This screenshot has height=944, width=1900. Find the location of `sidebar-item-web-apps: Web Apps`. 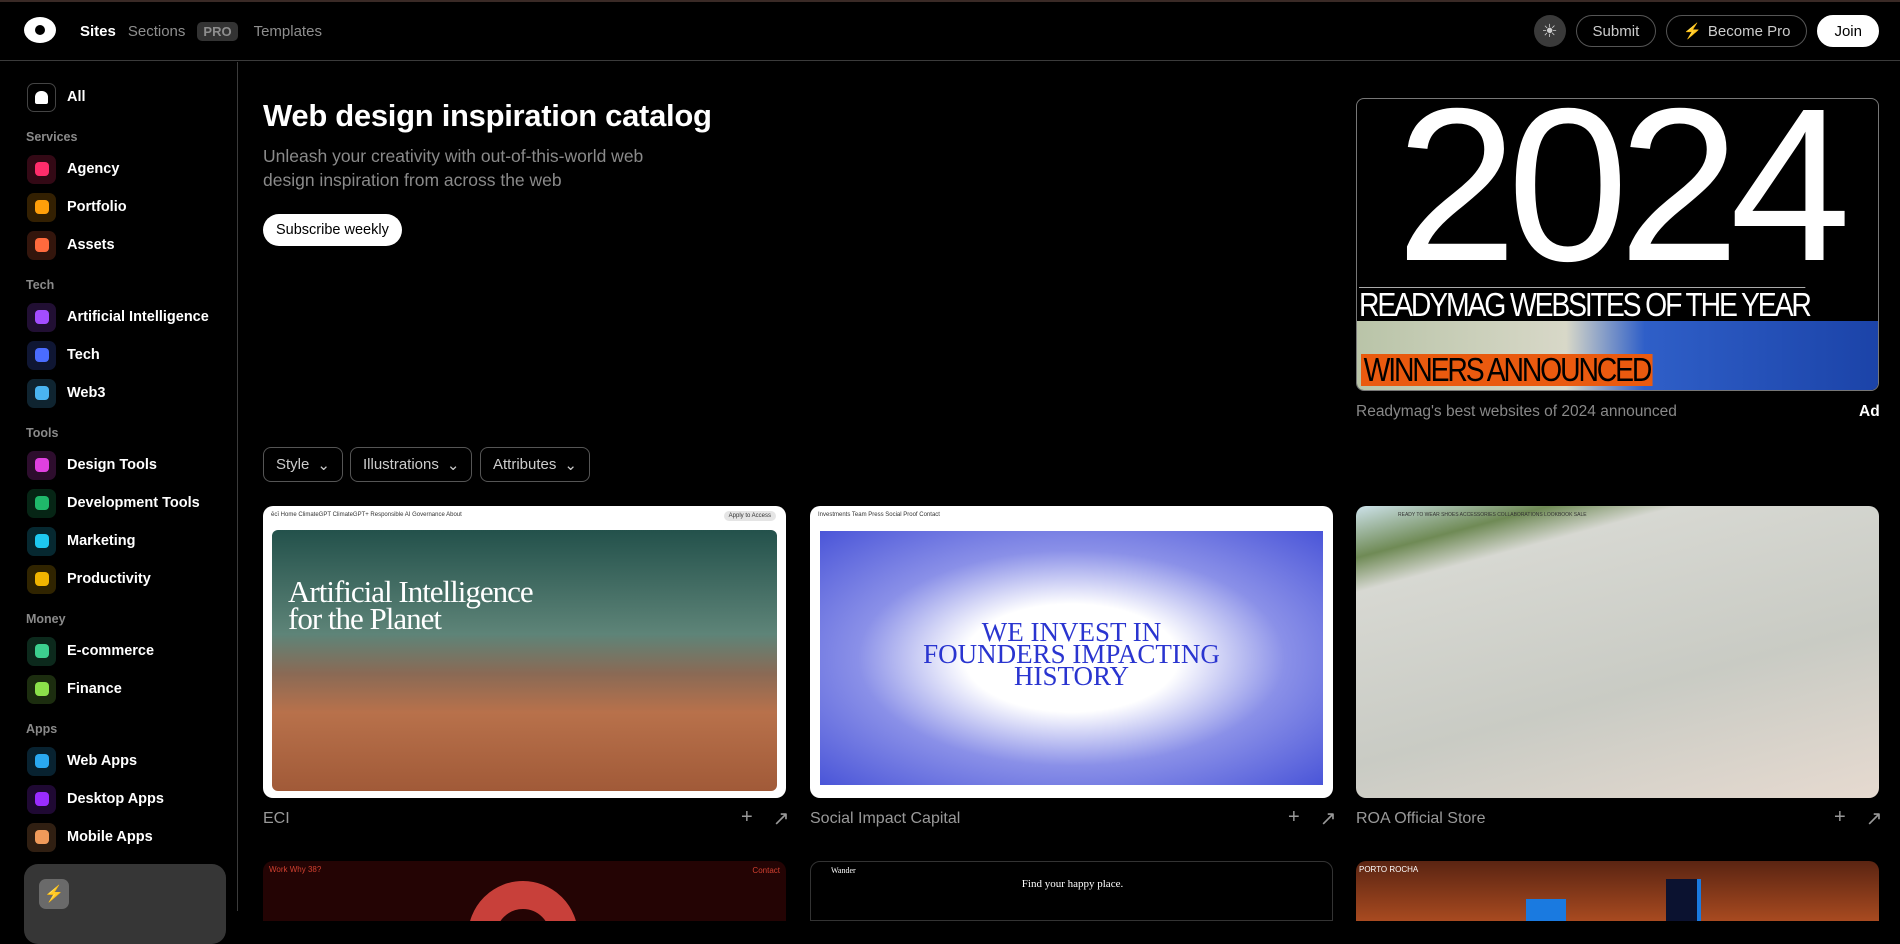

sidebar-item-web-apps: Web Apps is located at coordinates (82, 761).